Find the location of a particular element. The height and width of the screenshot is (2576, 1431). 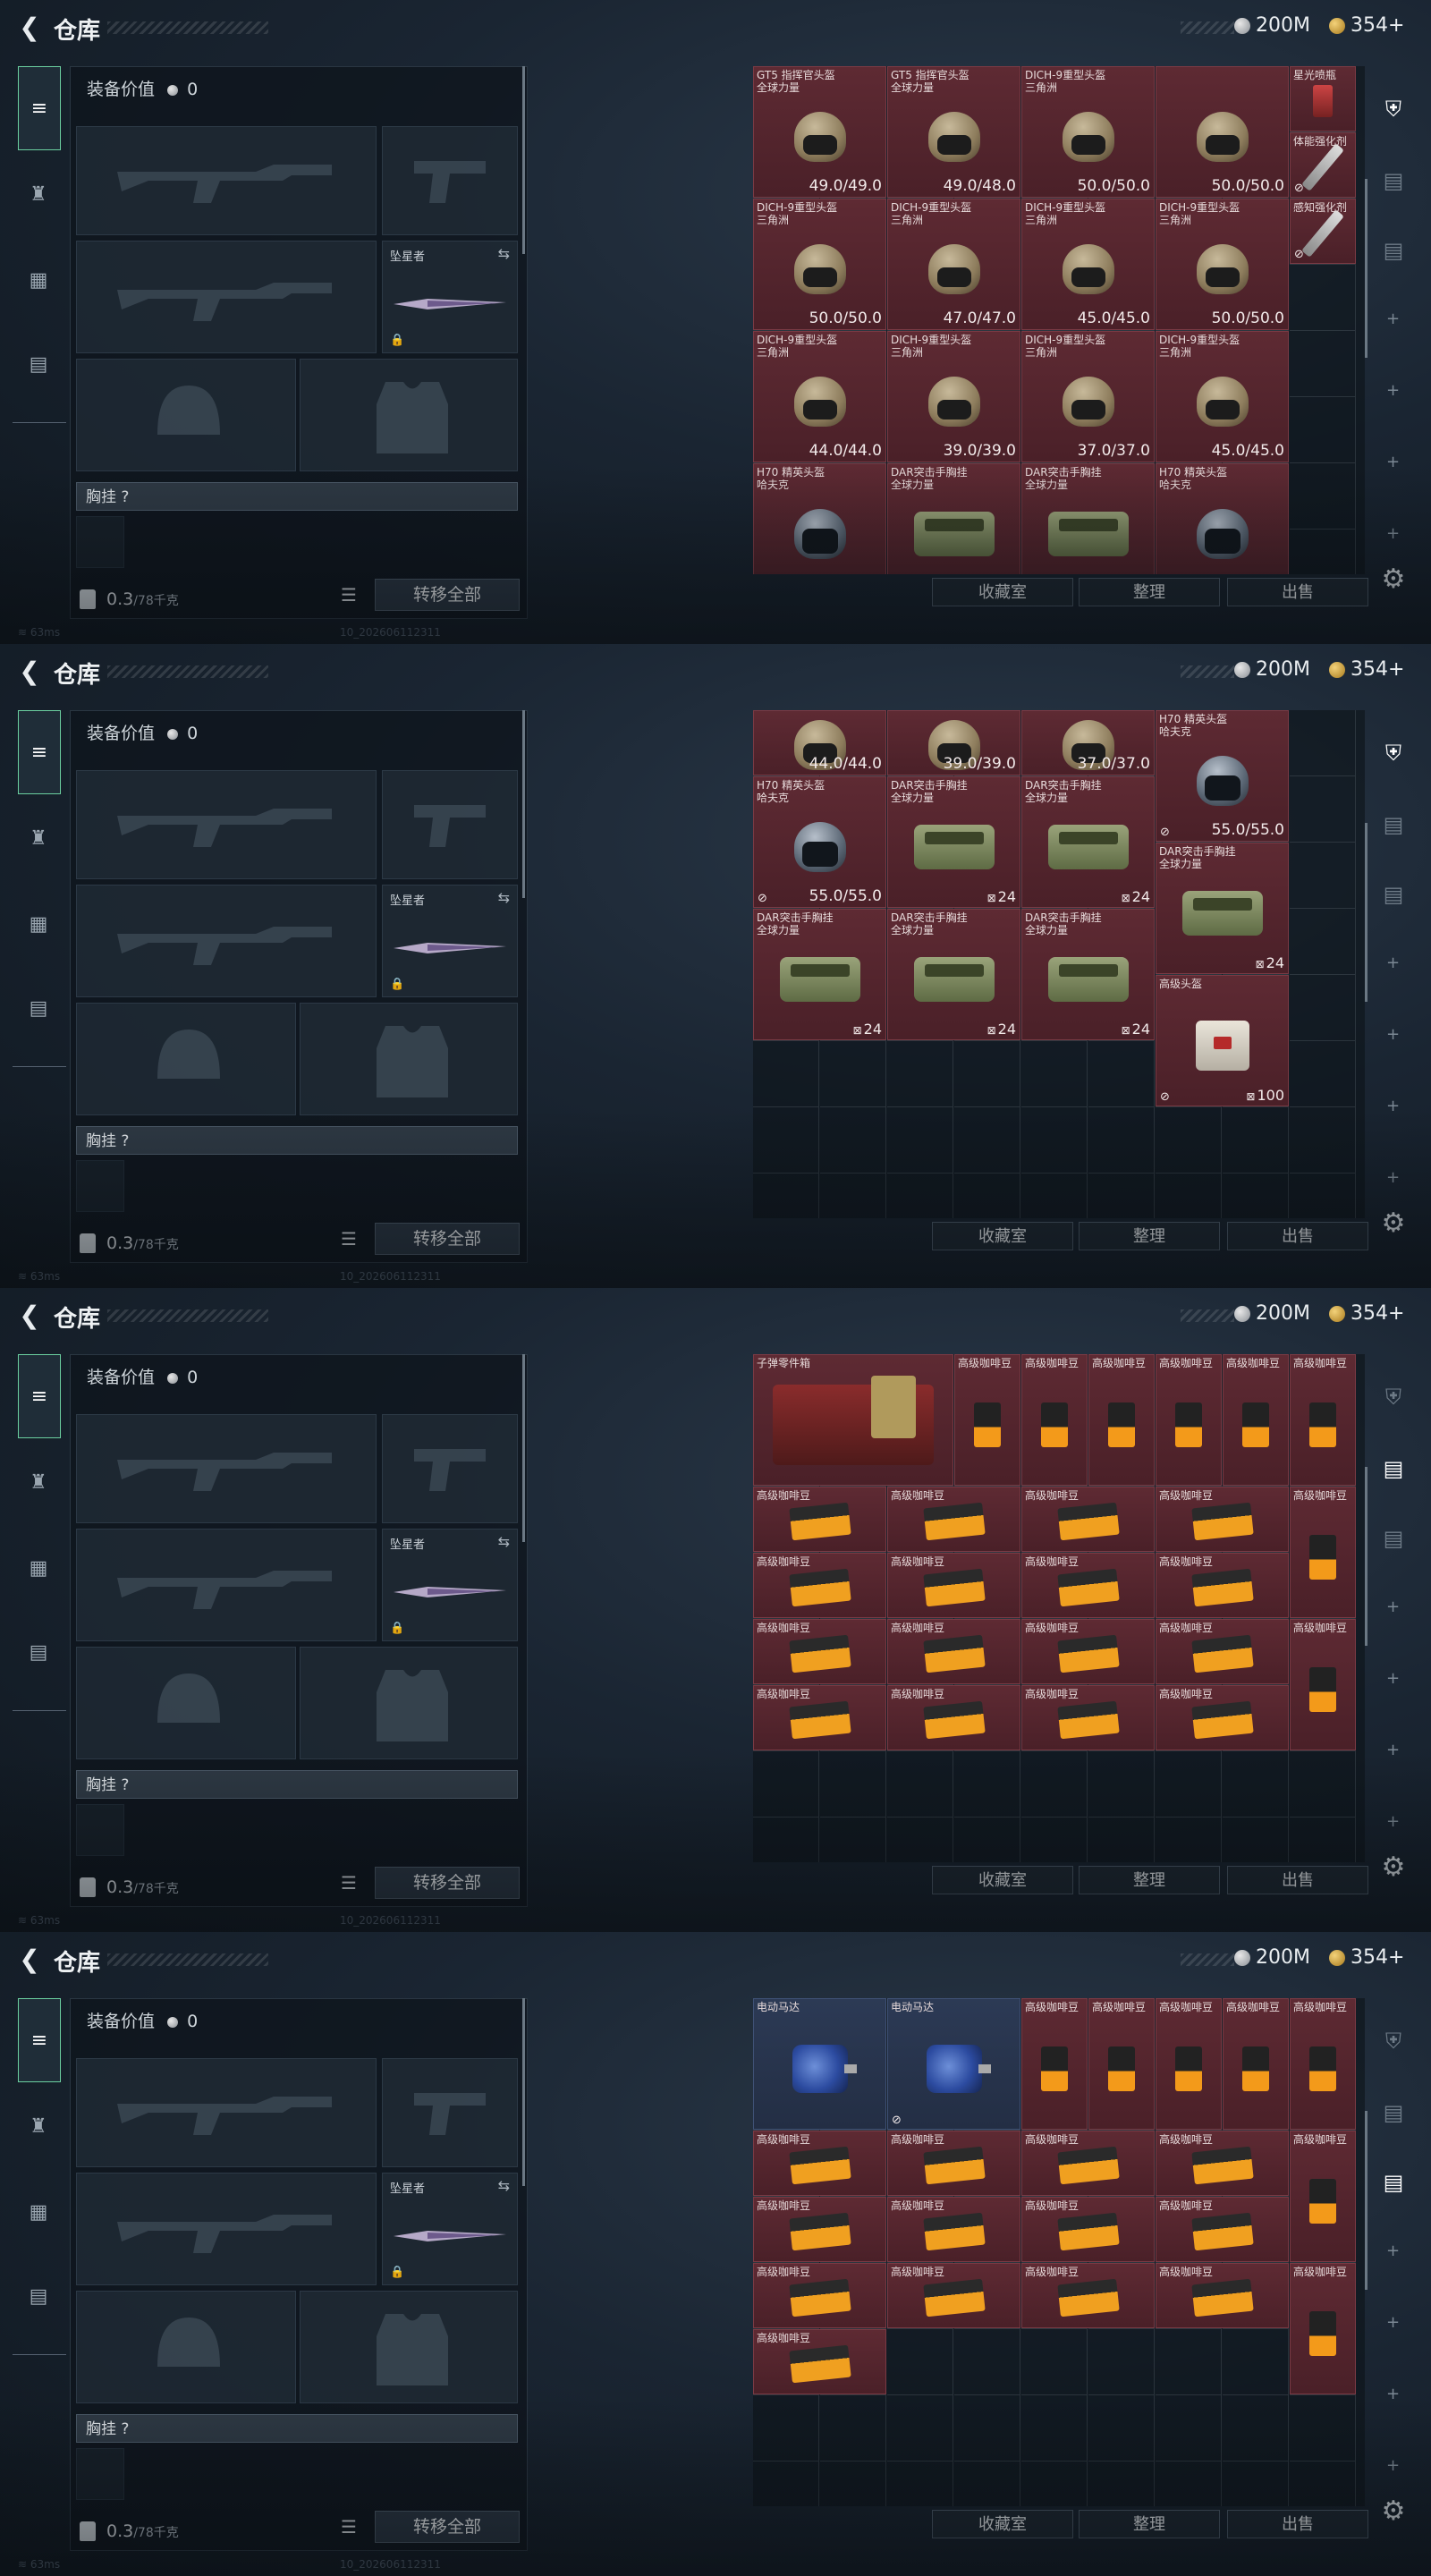

stash-item: 50.0/50.0 is located at coordinates (1223, 132).